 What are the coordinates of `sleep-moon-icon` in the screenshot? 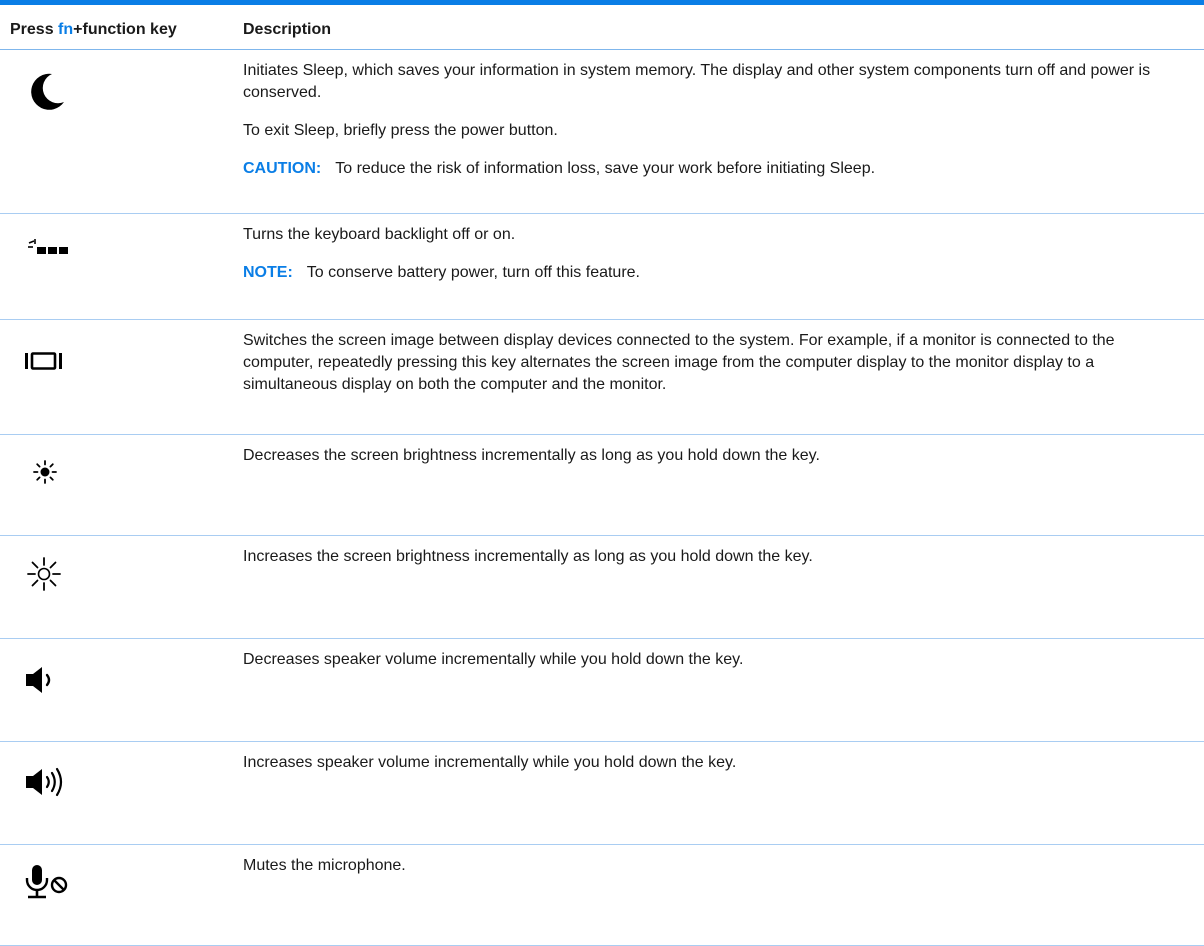 It's located at (48, 91).